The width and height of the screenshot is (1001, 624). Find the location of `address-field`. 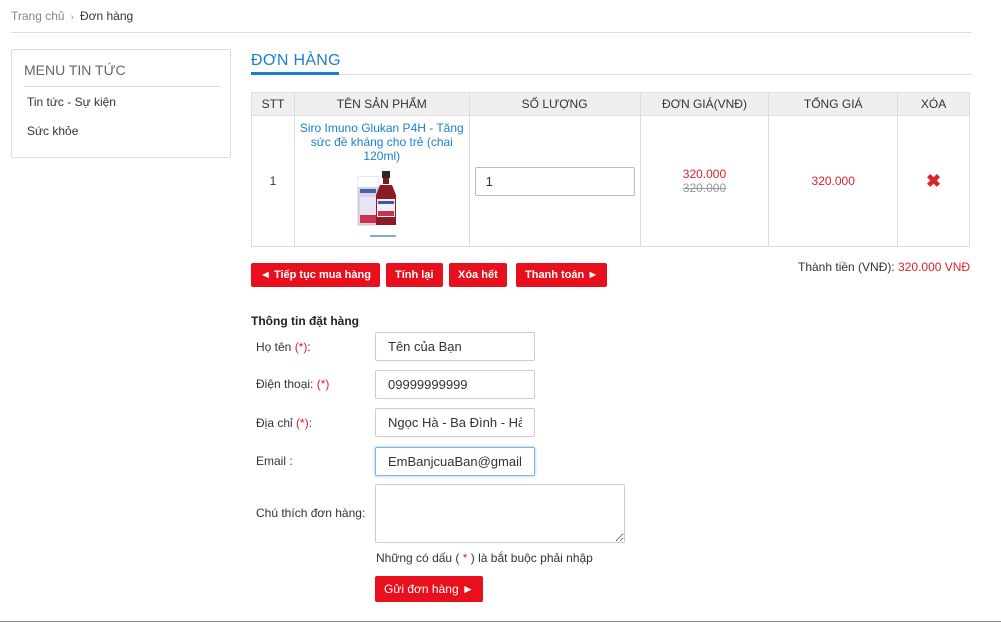

address-field is located at coordinates (455, 422).